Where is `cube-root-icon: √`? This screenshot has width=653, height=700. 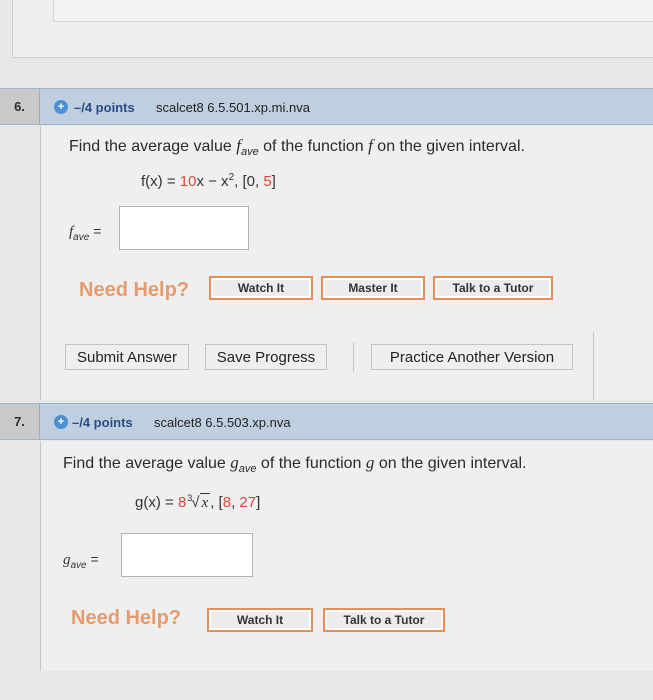 cube-root-icon: √ is located at coordinates (195, 502).